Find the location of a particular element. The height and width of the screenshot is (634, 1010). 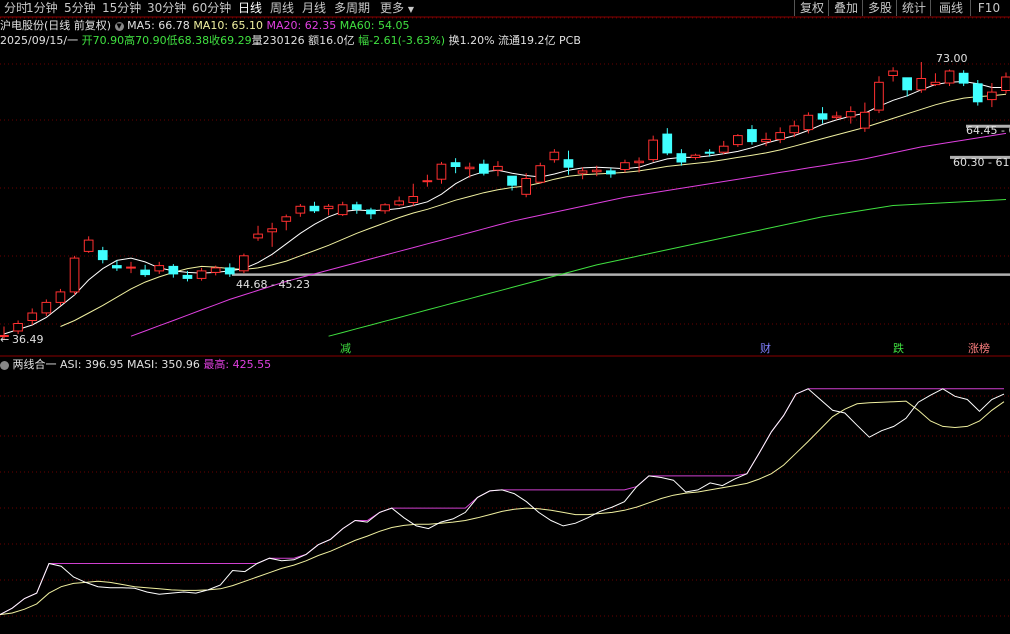

ma5-value: MA5: 66.78 is located at coordinates (158, 25).